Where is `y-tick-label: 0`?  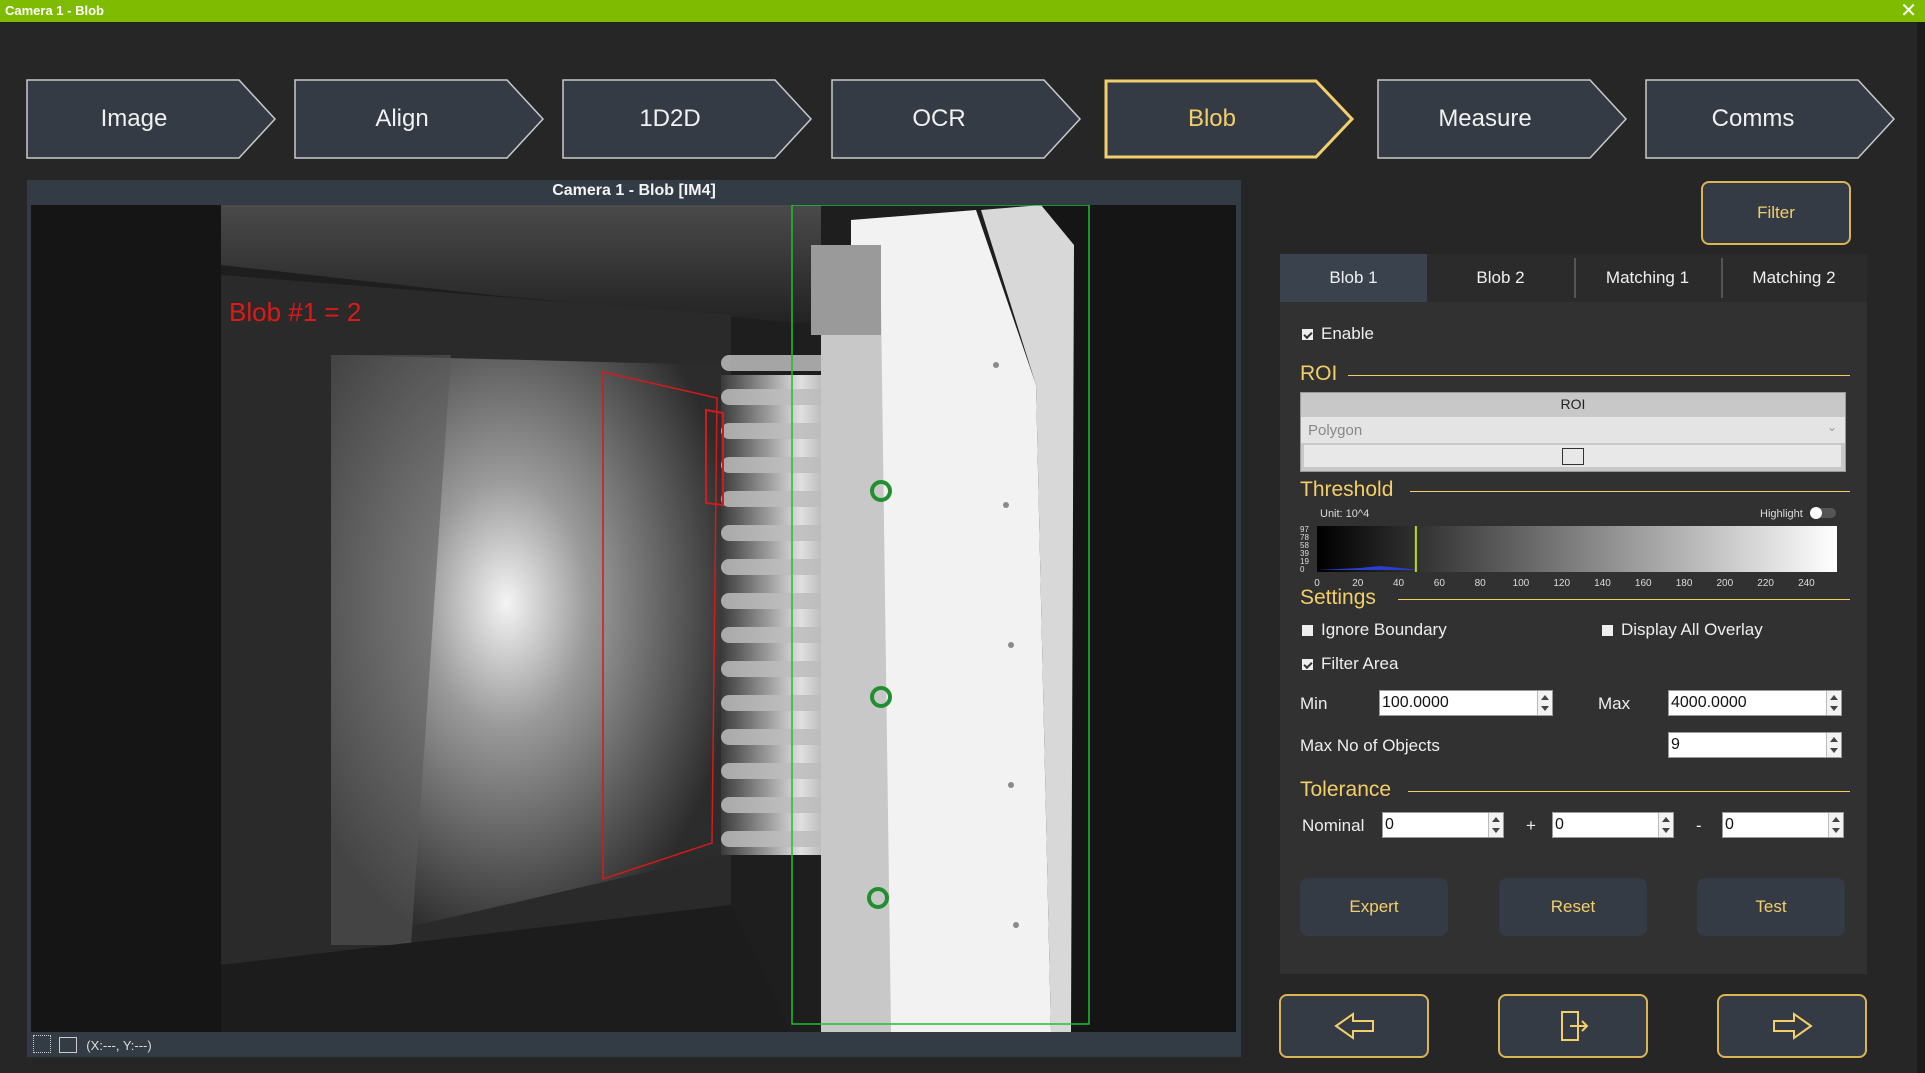
y-tick-label: 0 is located at coordinates (1302, 569).